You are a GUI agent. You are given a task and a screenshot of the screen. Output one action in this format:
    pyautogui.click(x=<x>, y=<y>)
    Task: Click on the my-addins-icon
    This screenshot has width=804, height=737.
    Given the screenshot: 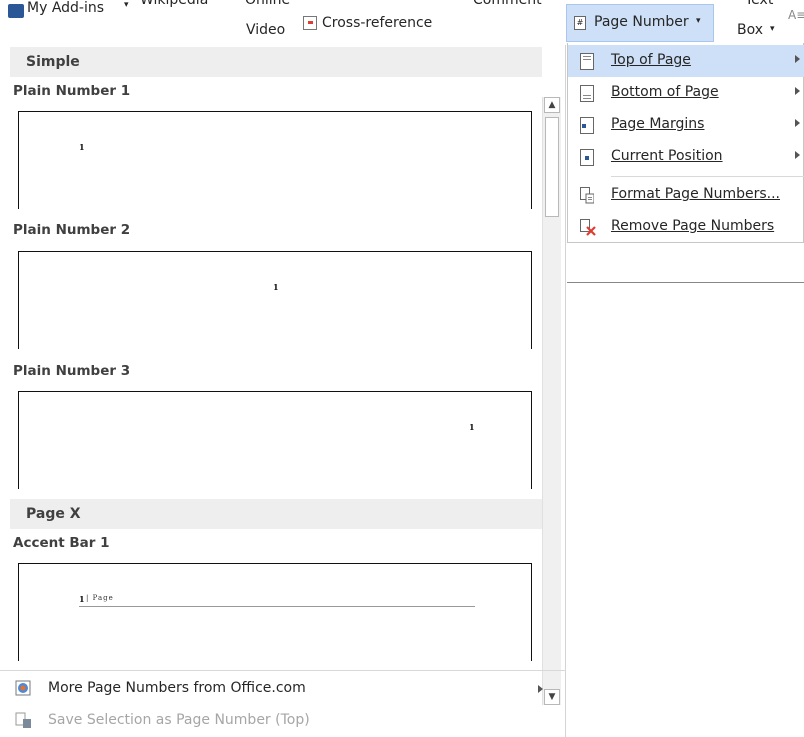 What is the action you would take?
    pyautogui.click(x=16, y=11)
    